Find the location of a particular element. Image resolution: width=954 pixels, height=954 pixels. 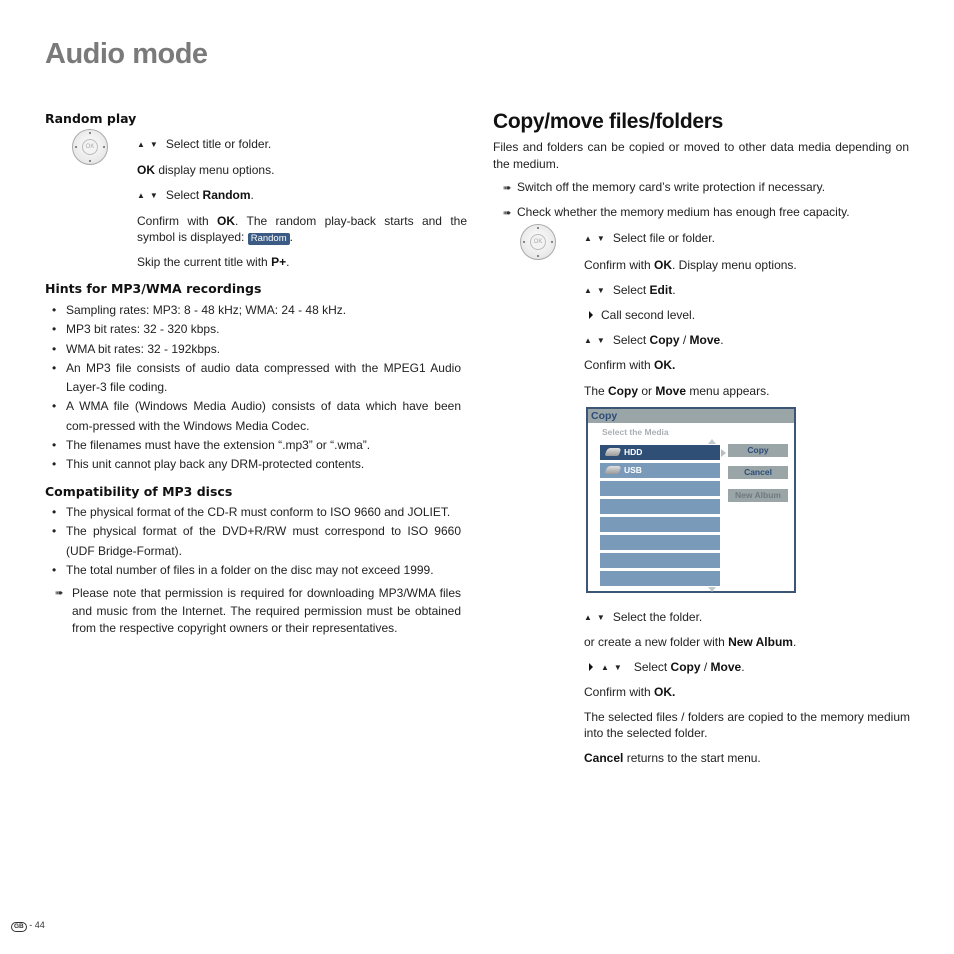

step-text: . Display menu options. is located at coordinates (734, 265).